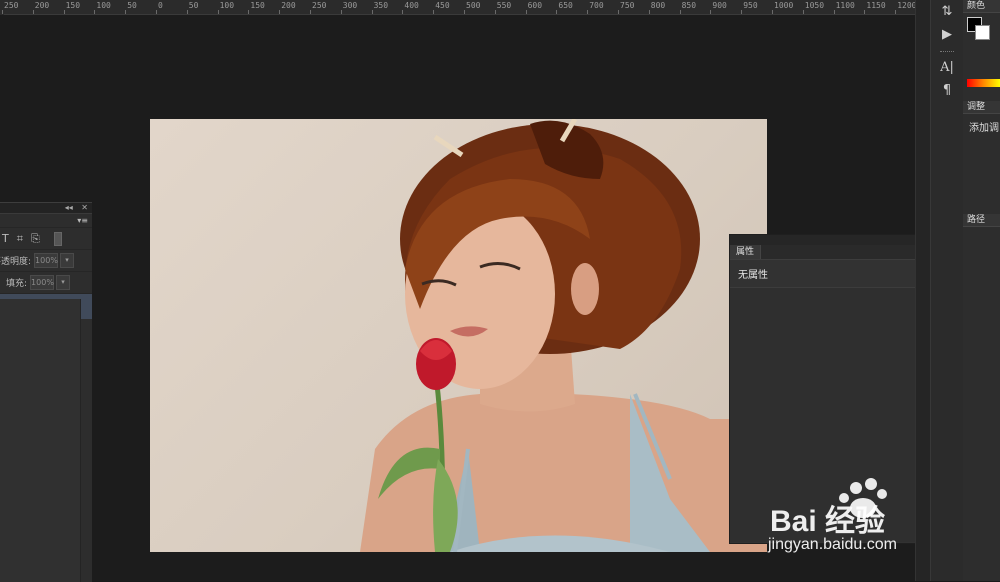  What do you see at coordinates (746, 252) in the screenshot?
I see `tab-properties: 属性` at bounding box center [746, 252].